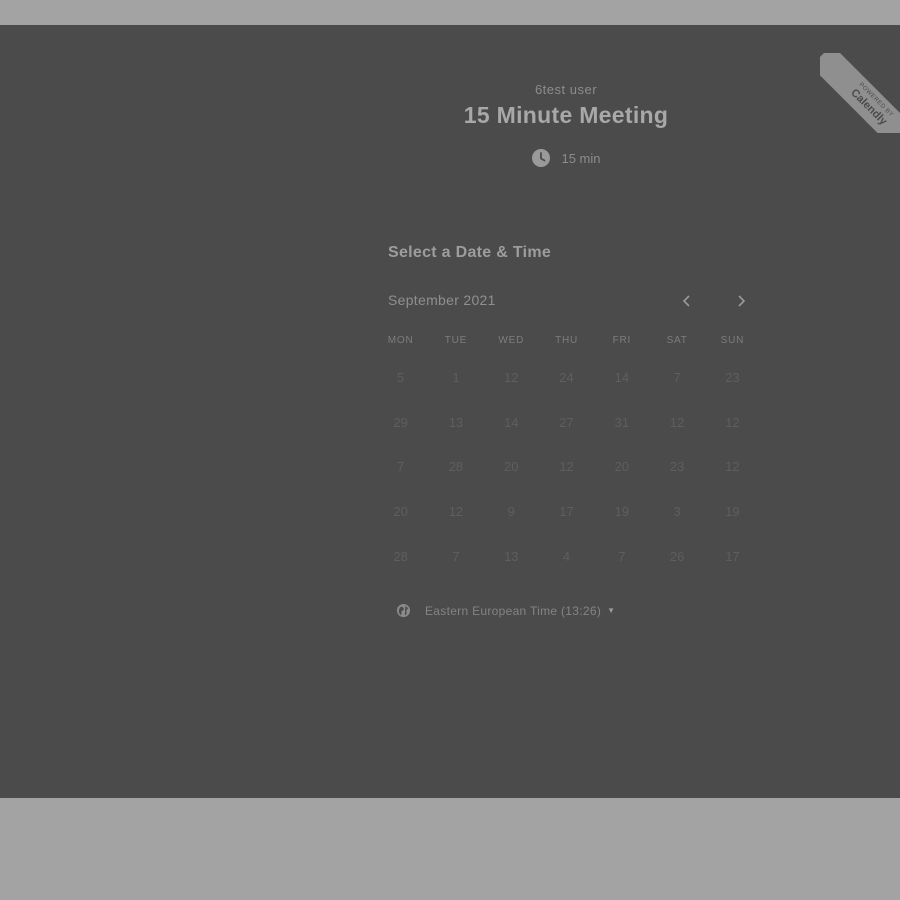  What do you see at coordinates (566, 422) in the screenshot?
I see `calendar-day: 27` at bounding box center [566, 422].